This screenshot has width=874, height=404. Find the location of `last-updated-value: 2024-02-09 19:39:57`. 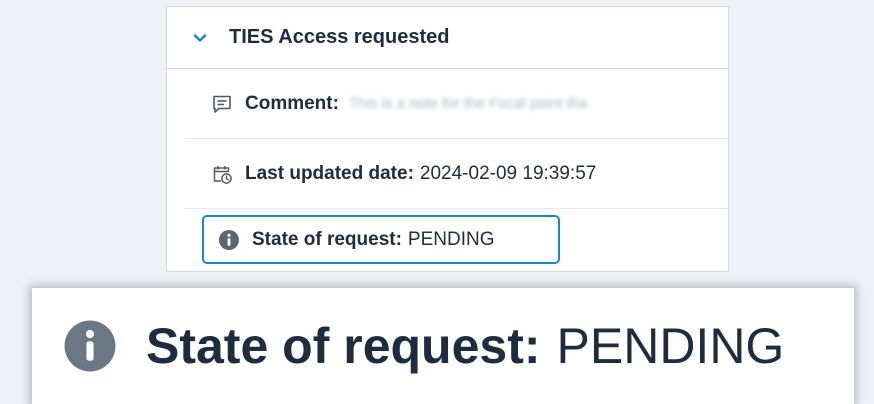

last-updated-value: 2024-02-09 19:39:57 is located at coordinates (508, 173).